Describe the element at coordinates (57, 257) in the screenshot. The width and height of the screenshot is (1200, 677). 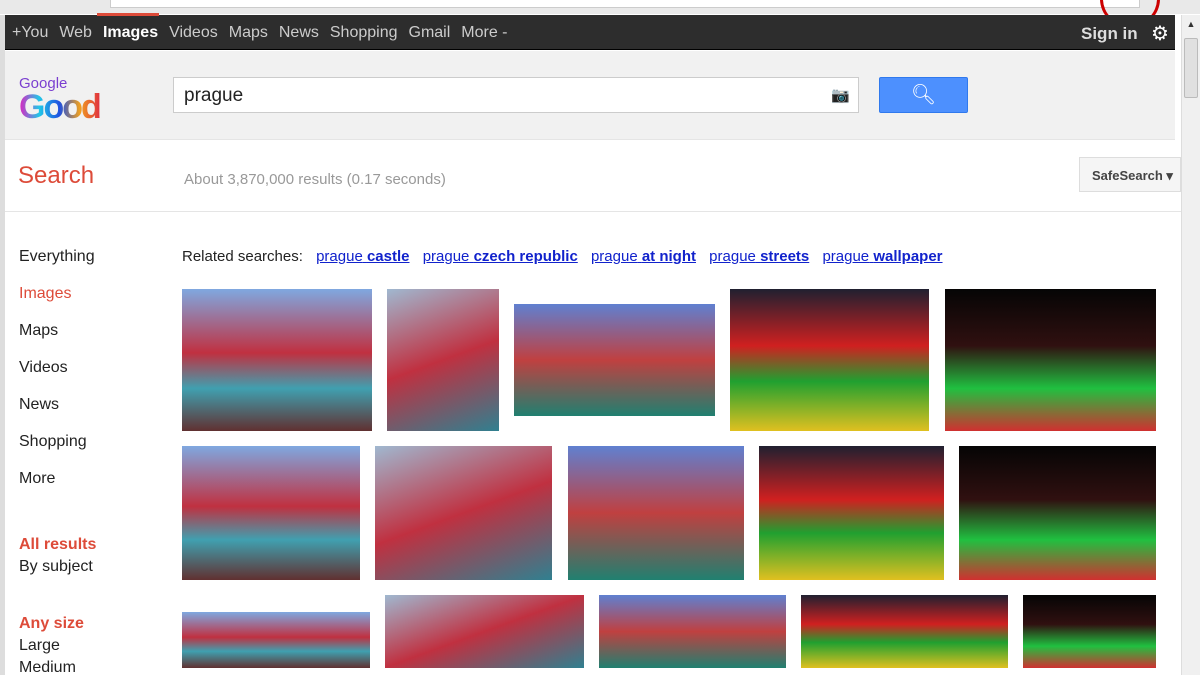
I see `sidebar-item-everything: Everything` at that location.